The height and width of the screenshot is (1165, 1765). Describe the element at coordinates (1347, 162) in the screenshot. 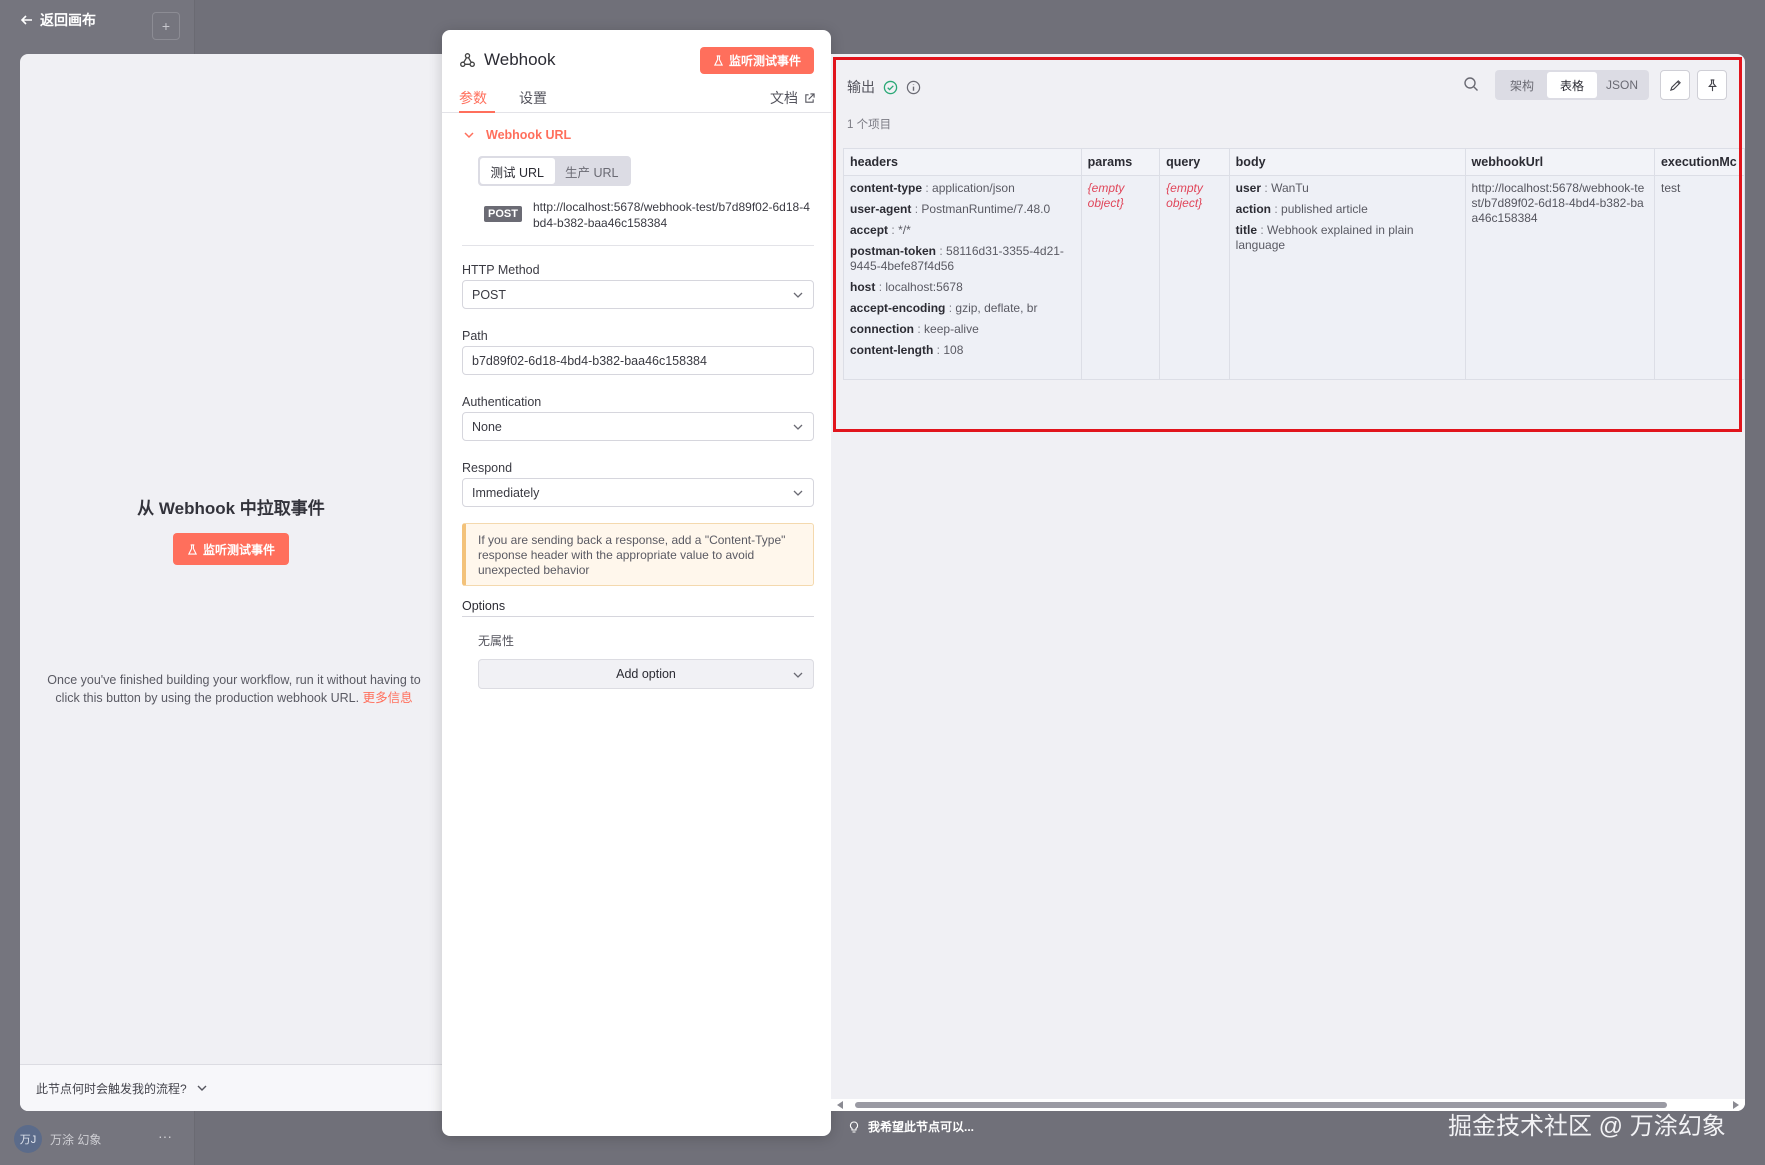

I see `column-header: body` at that location.